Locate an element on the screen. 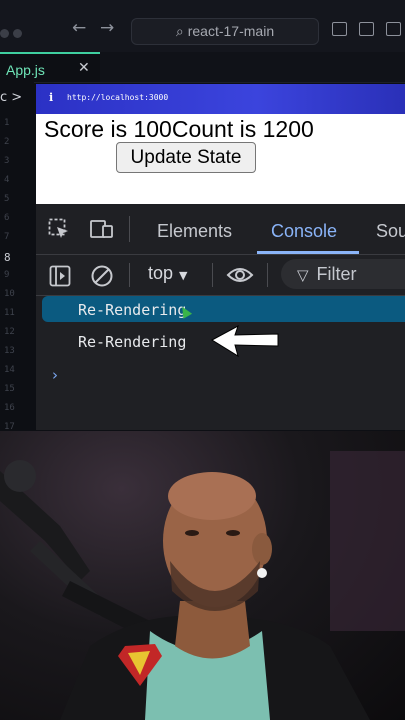 The image size is (405, 720). window-controls is located at coordinates (13, 34).